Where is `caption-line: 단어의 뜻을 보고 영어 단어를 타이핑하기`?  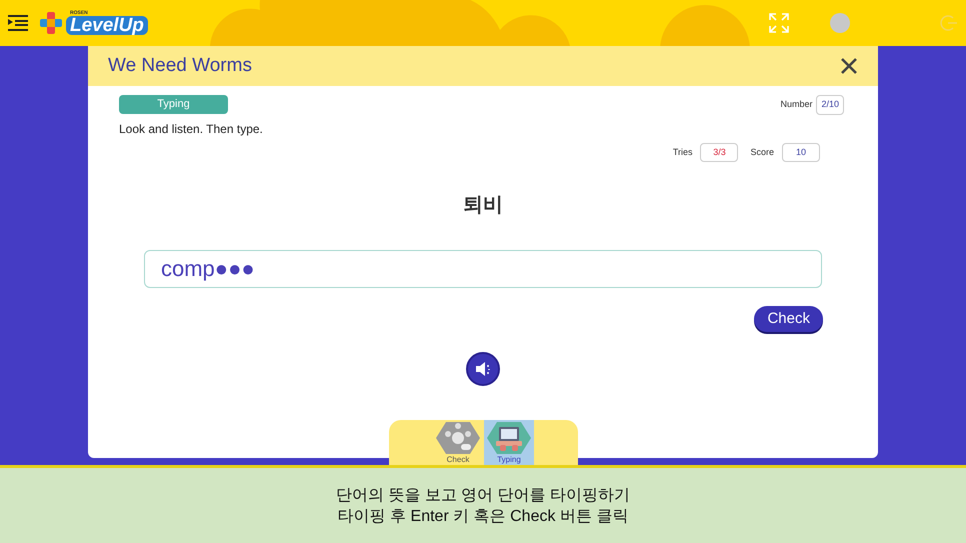 caption-line: 단어의 뜻을 보고 영어 단어를 타이핑하기 is located at coordinates (483, 496).